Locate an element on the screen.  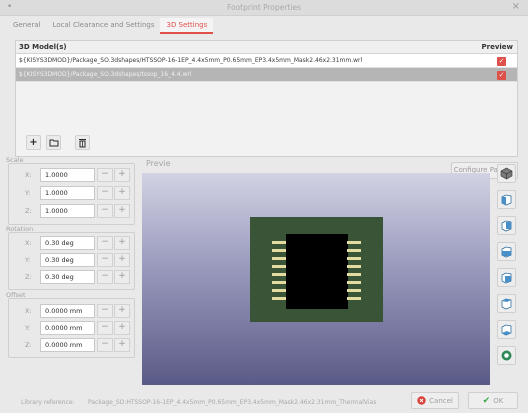
rotation-x-decrement: − is located at coordinates (105, 243).